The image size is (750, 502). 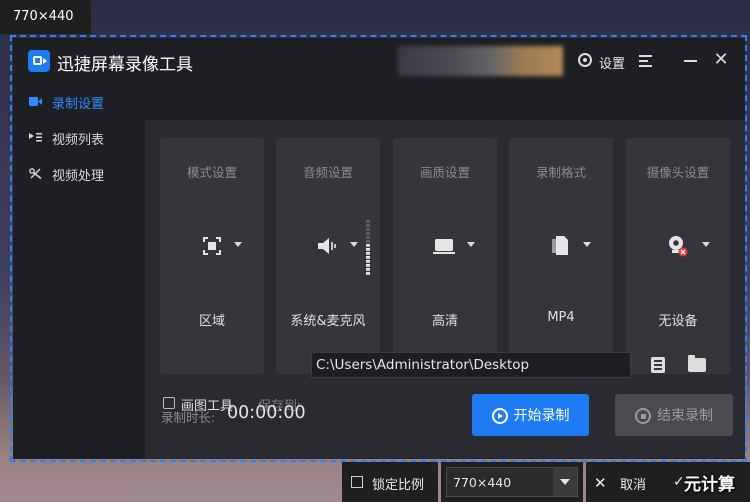 I want to click on sidebar-item-label: 录制设置, so click(x=78, y=104).